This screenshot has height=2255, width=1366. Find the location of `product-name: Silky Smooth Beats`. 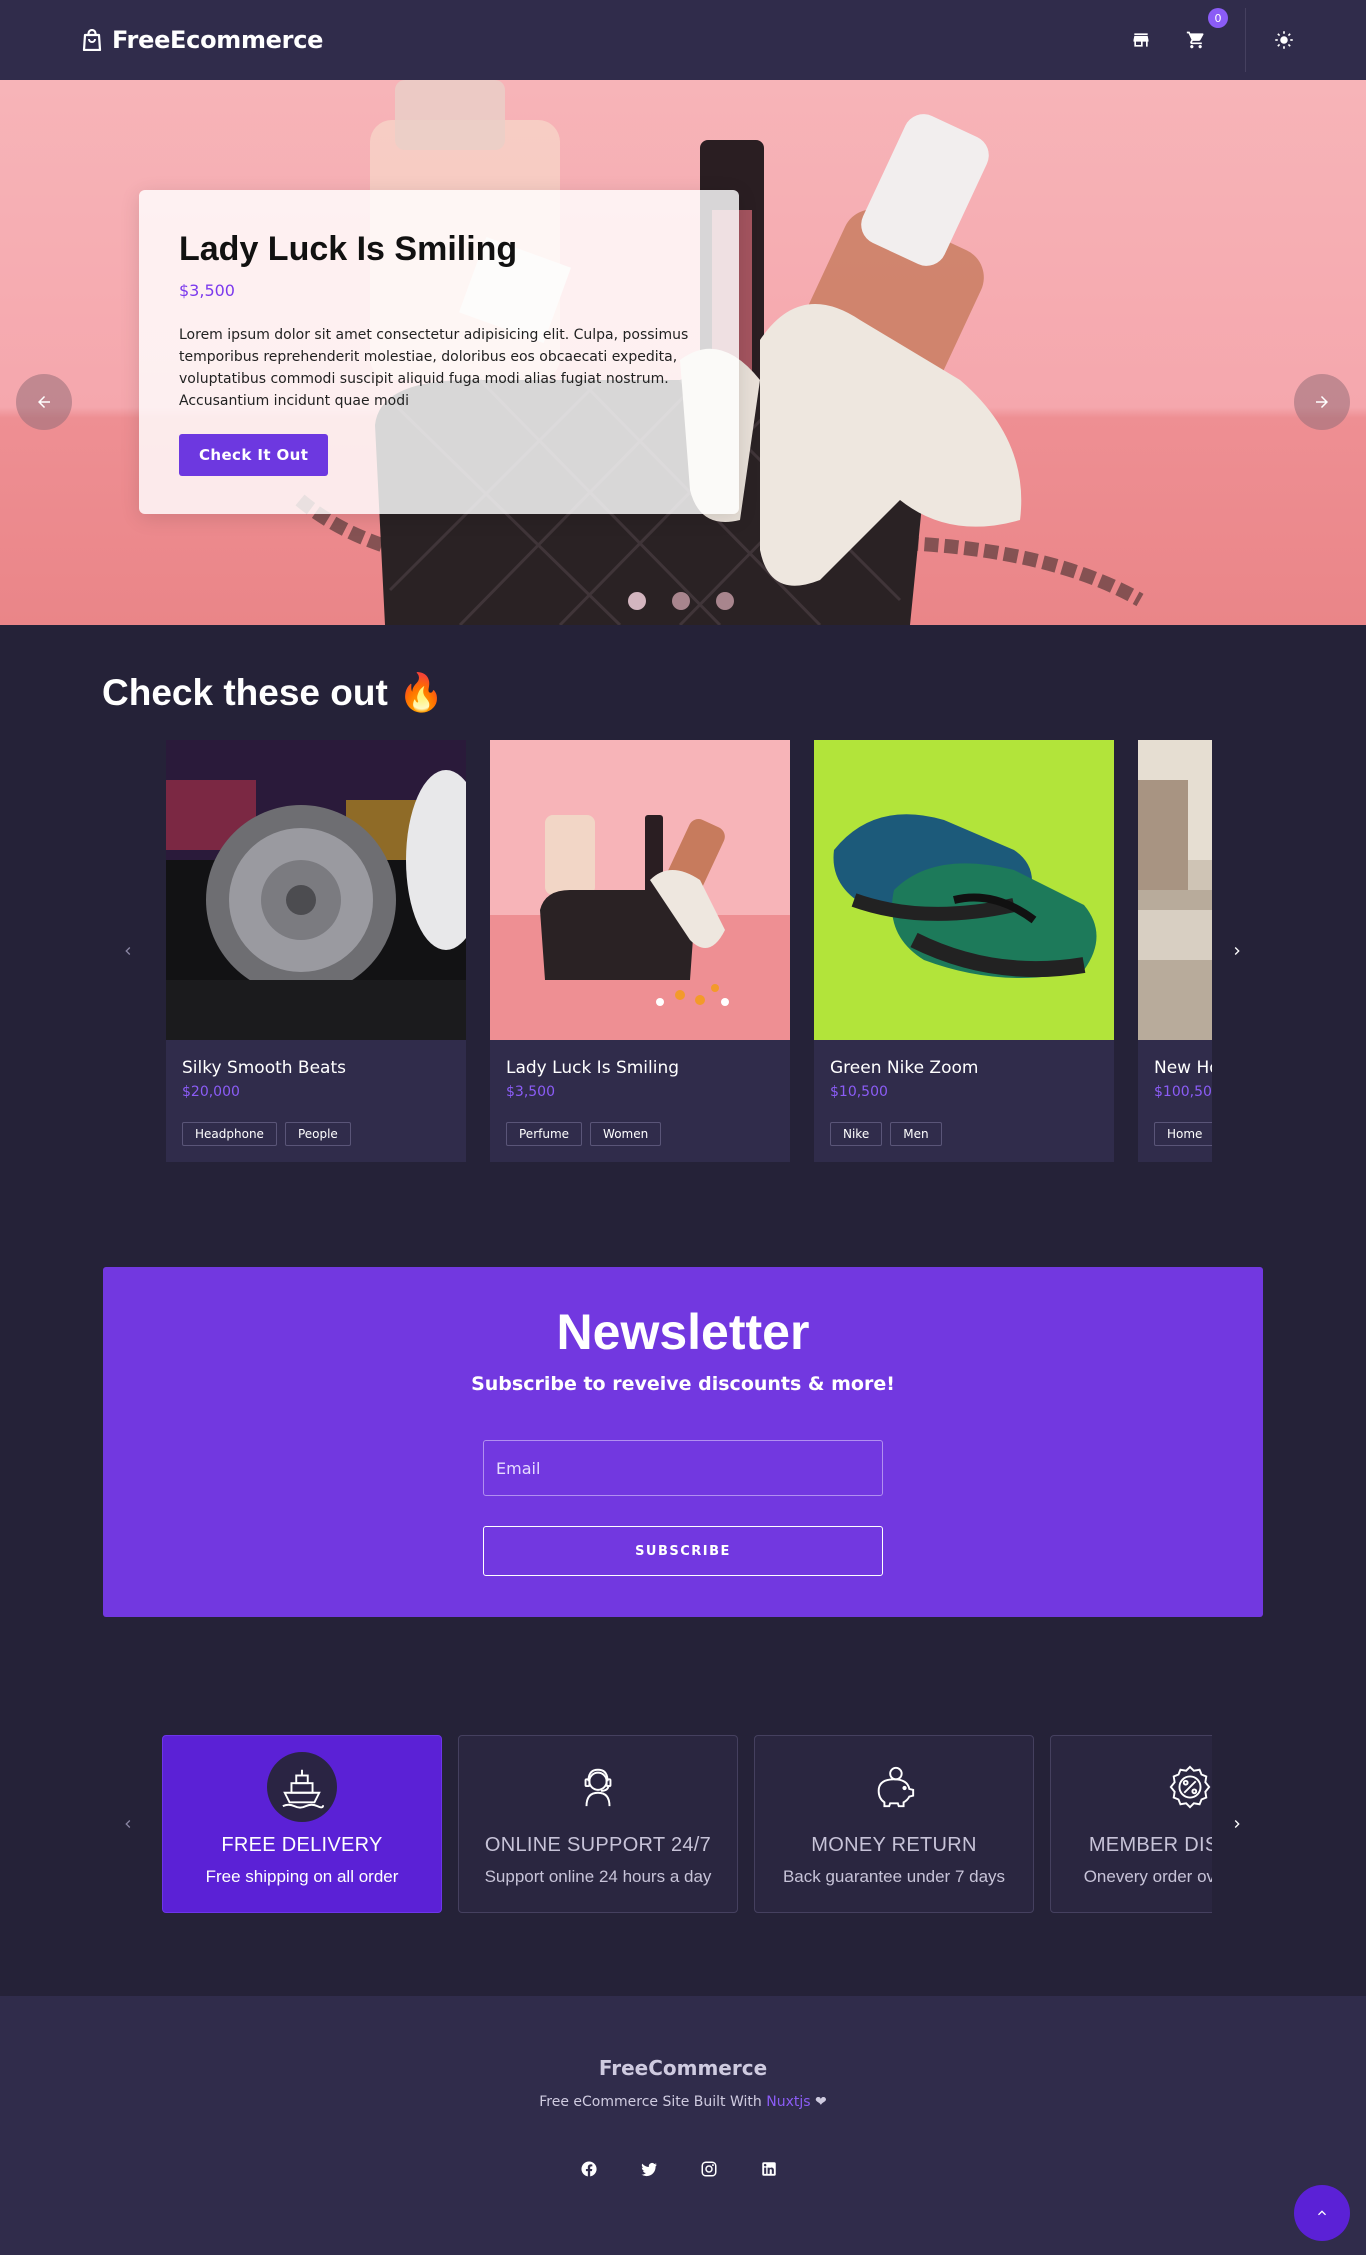

product-name: Silky Smooth Beats is located at coordinates (264, 1068).